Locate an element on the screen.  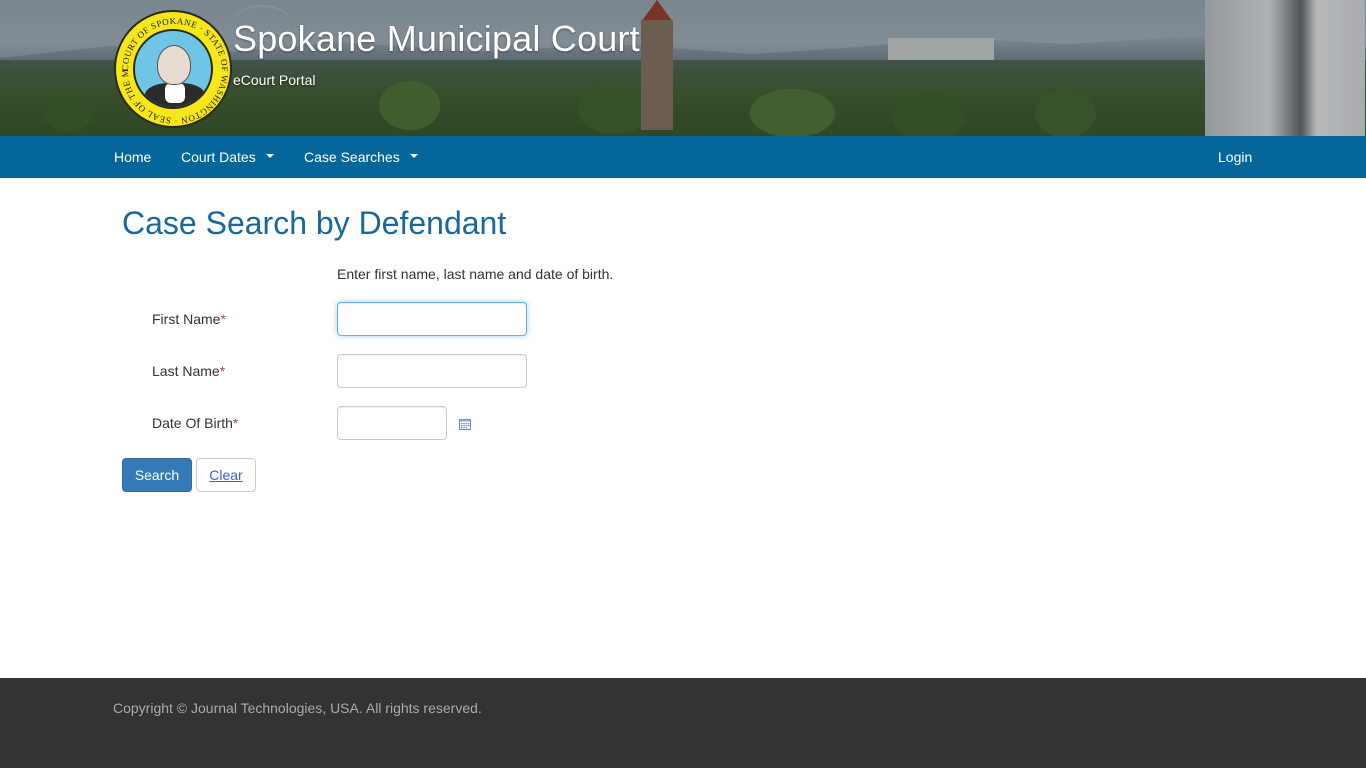
nav-home: Home is located at coordinates (132, 157).